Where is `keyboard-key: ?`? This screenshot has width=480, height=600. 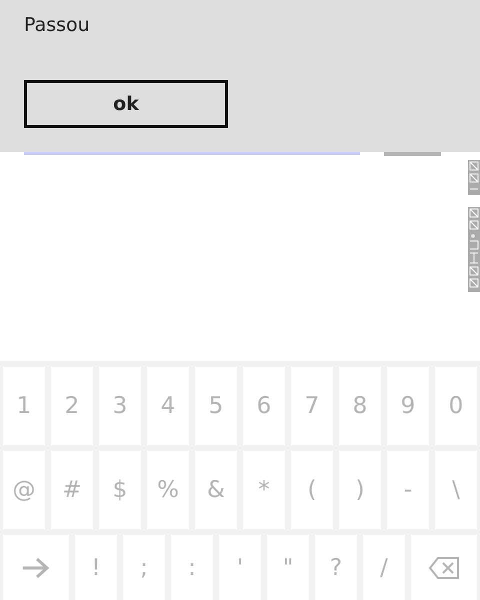 keyboard-key: ? is located at coordinates (336, 567).